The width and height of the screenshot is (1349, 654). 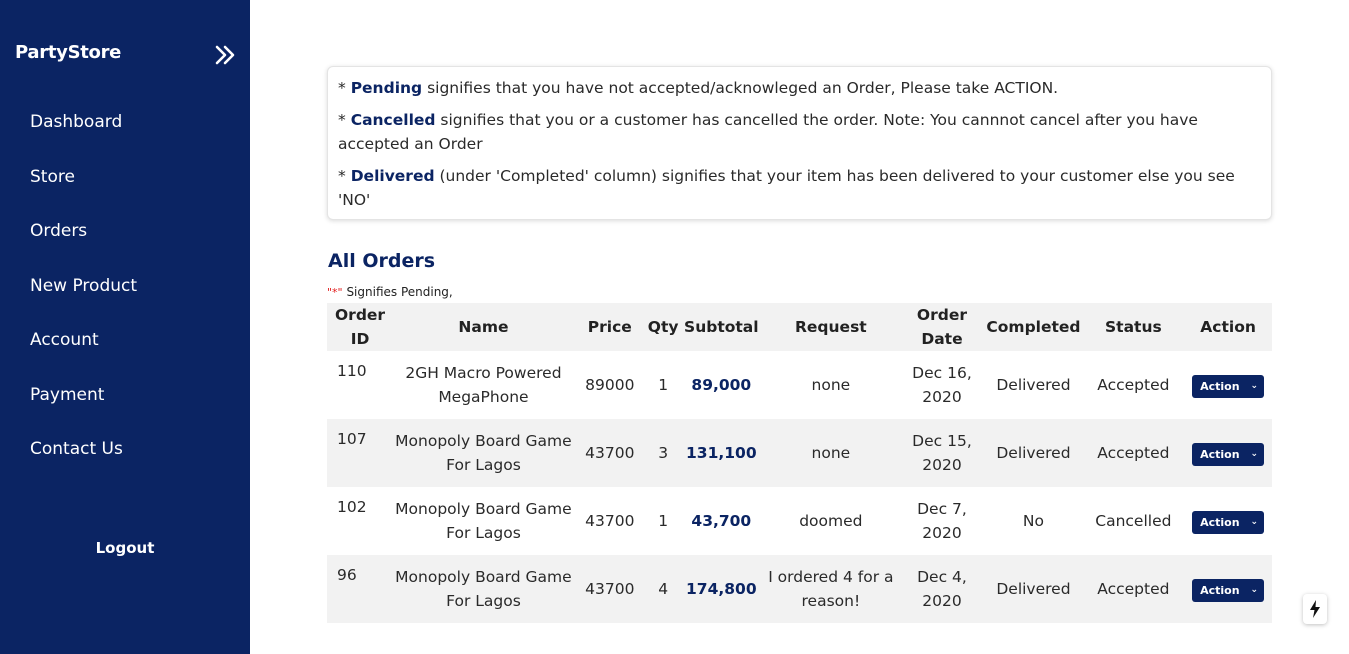 What do you see at coordinates (942, 589) in the screenshot?
I see `order-date: Dec 4, 2020` at bounding box center [942, 589].